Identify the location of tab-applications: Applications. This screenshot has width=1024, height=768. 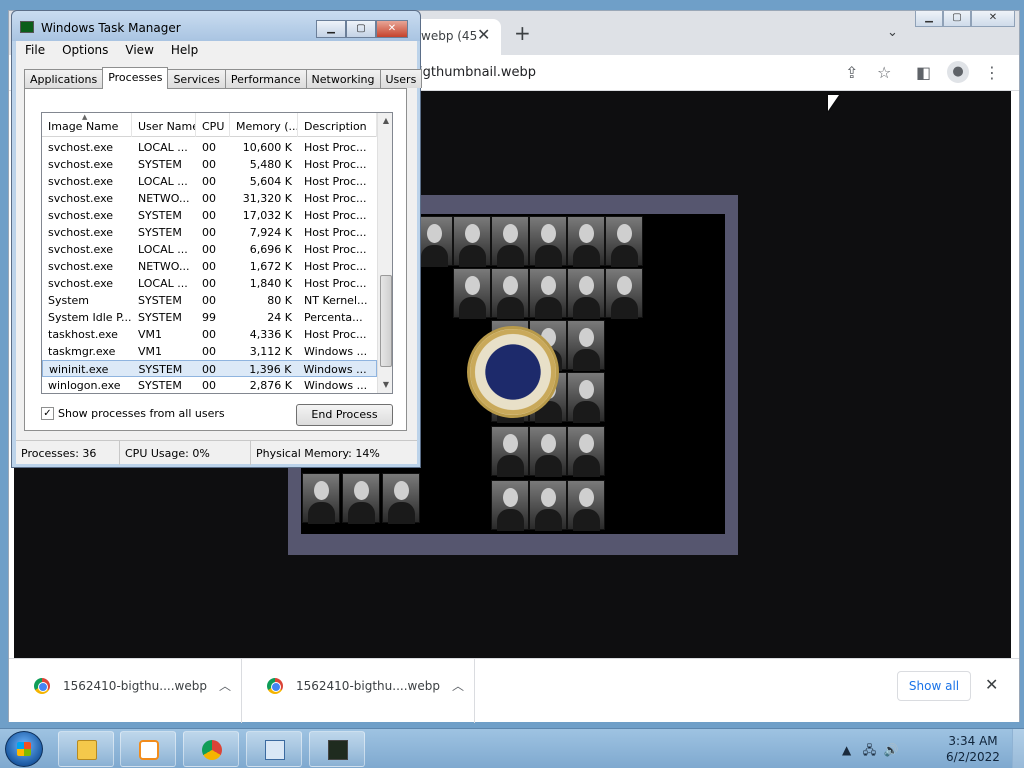
(64, 78).